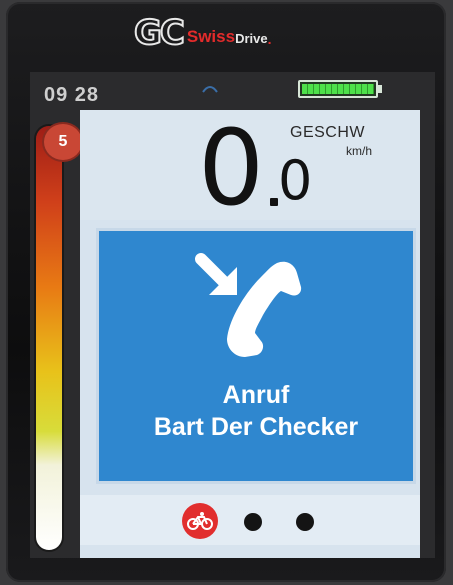 This screenshot has height=585, width=453. Describe the element at coordinates (231, 168) in the screenshot. I see `speed-integer: 0` at that location.